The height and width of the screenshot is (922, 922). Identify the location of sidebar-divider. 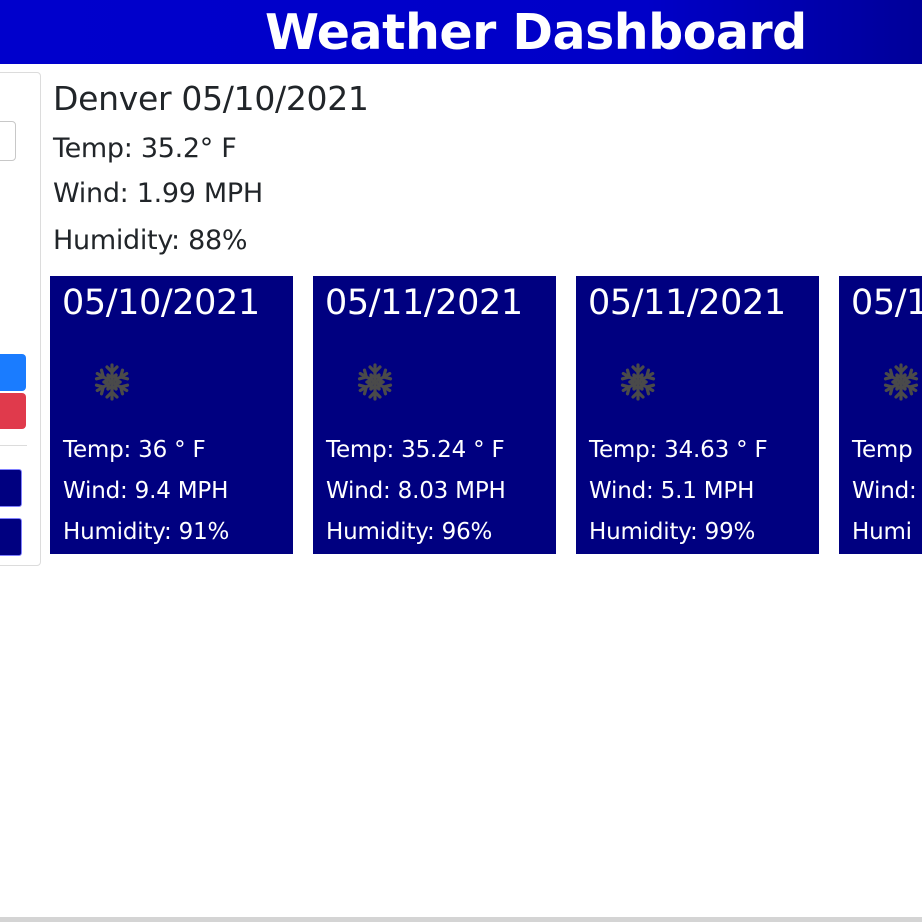
(13, 445).